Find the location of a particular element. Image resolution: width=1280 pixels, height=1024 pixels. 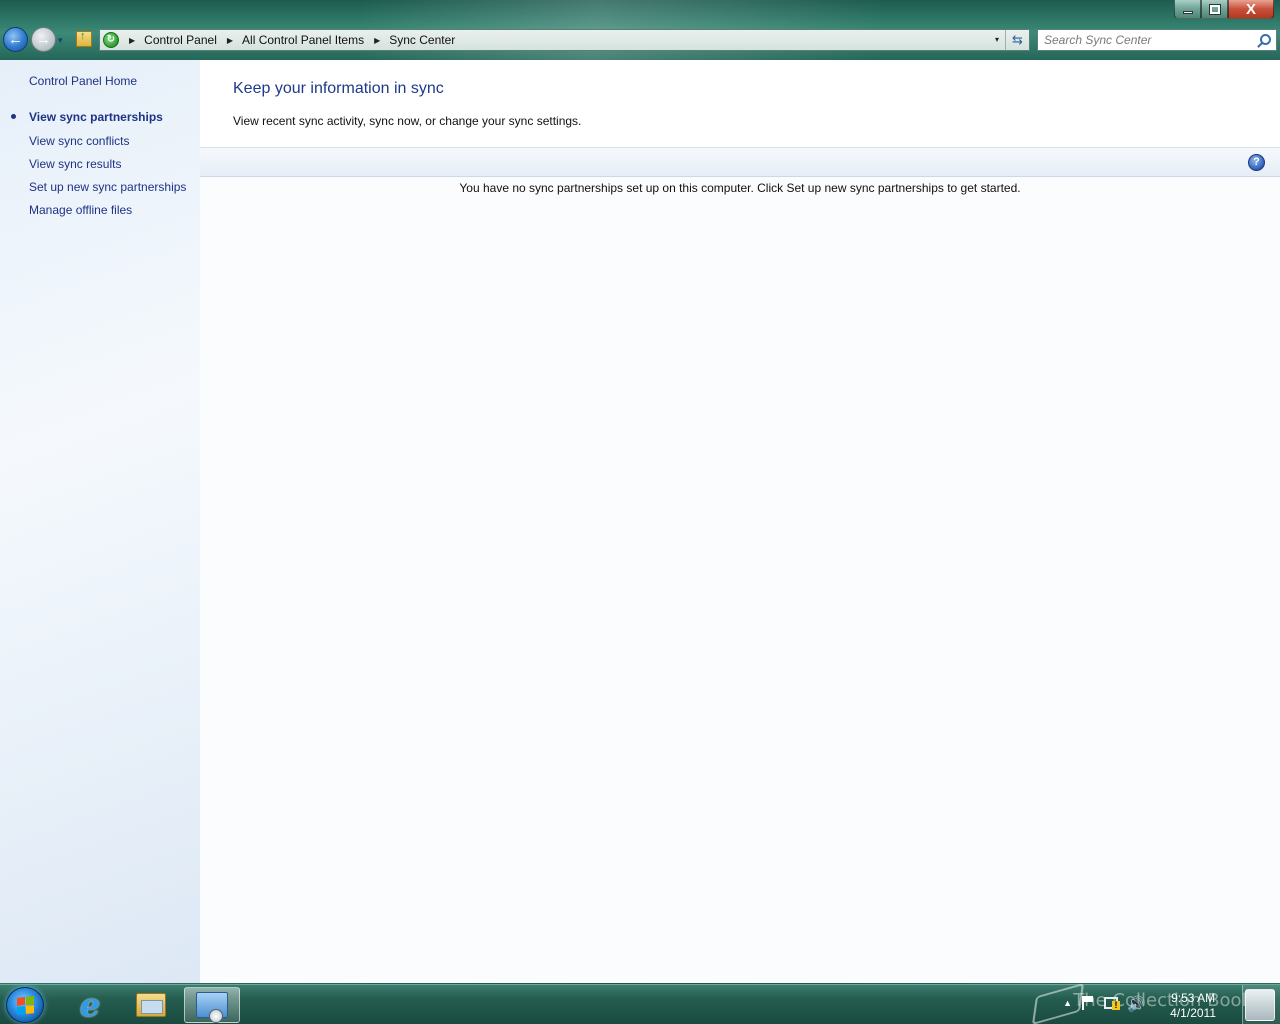

maximize-button is located at coordinates (1214, 9).